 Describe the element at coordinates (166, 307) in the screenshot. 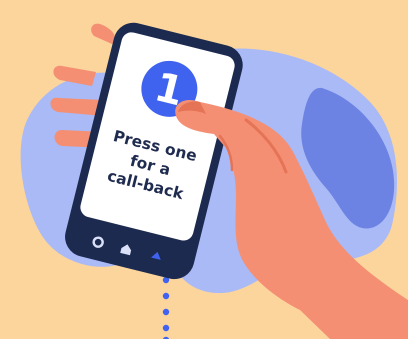

I see `dotted-line` at that location.